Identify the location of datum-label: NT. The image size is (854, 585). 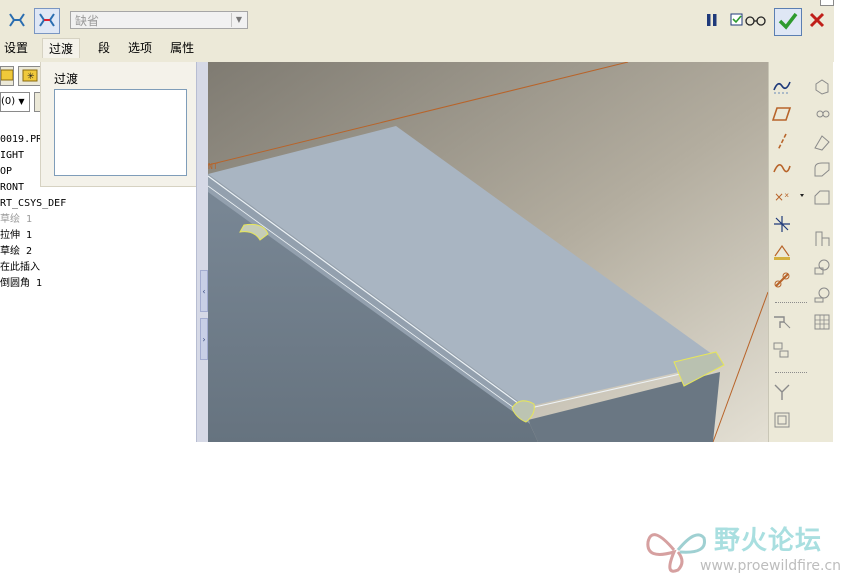
(213, 166).